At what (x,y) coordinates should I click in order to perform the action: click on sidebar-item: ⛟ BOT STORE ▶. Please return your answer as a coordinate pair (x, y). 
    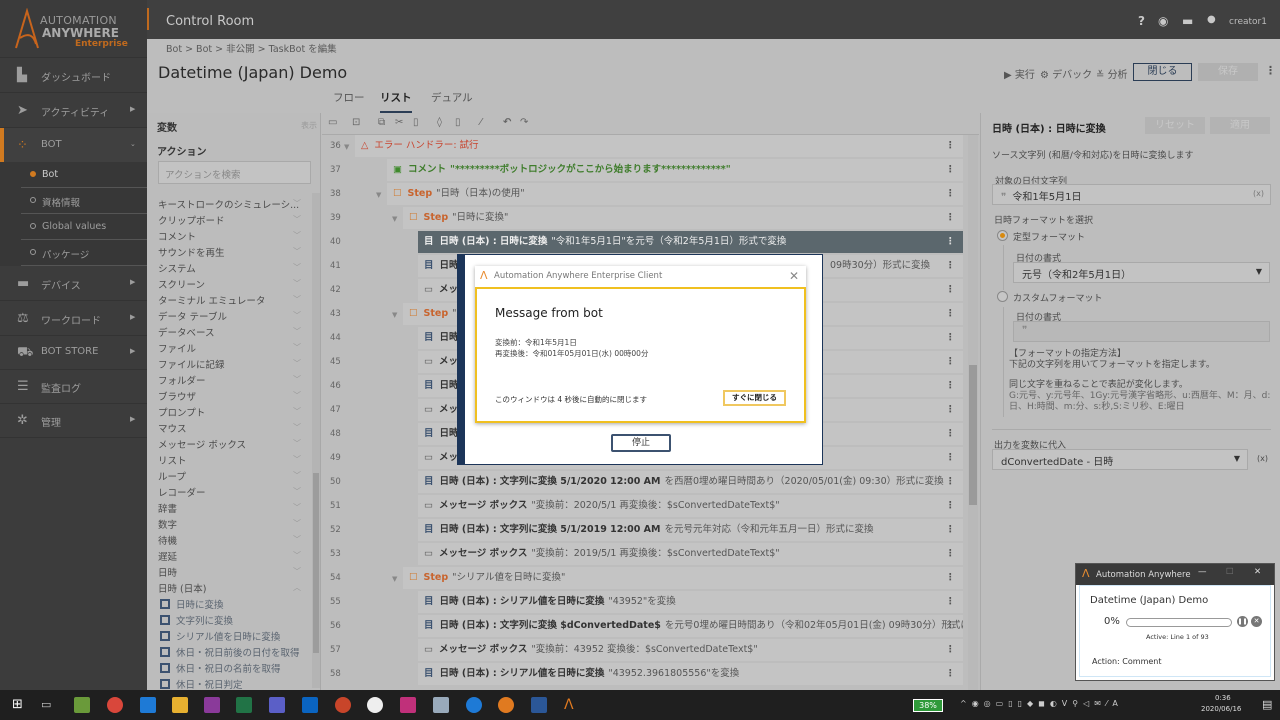
    Looking at the image, I should click on (73, 352).